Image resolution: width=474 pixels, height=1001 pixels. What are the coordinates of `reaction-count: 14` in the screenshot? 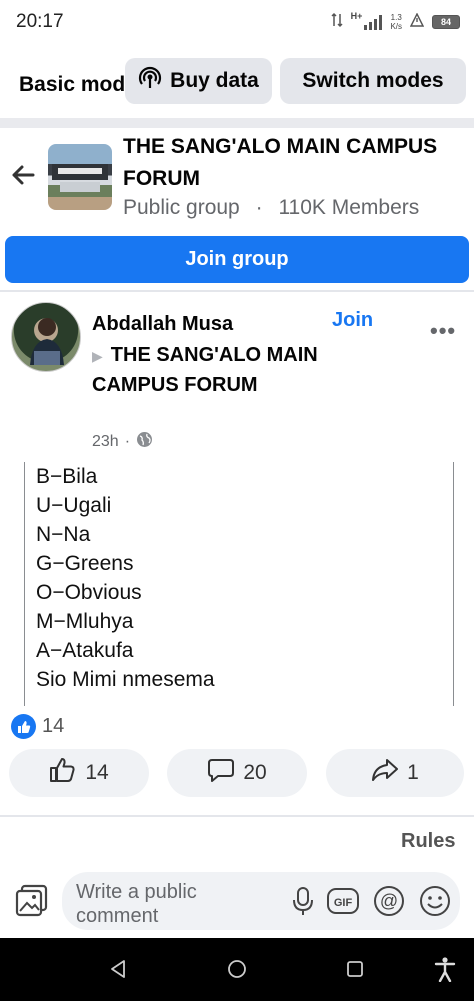 It's located at (53, 726).